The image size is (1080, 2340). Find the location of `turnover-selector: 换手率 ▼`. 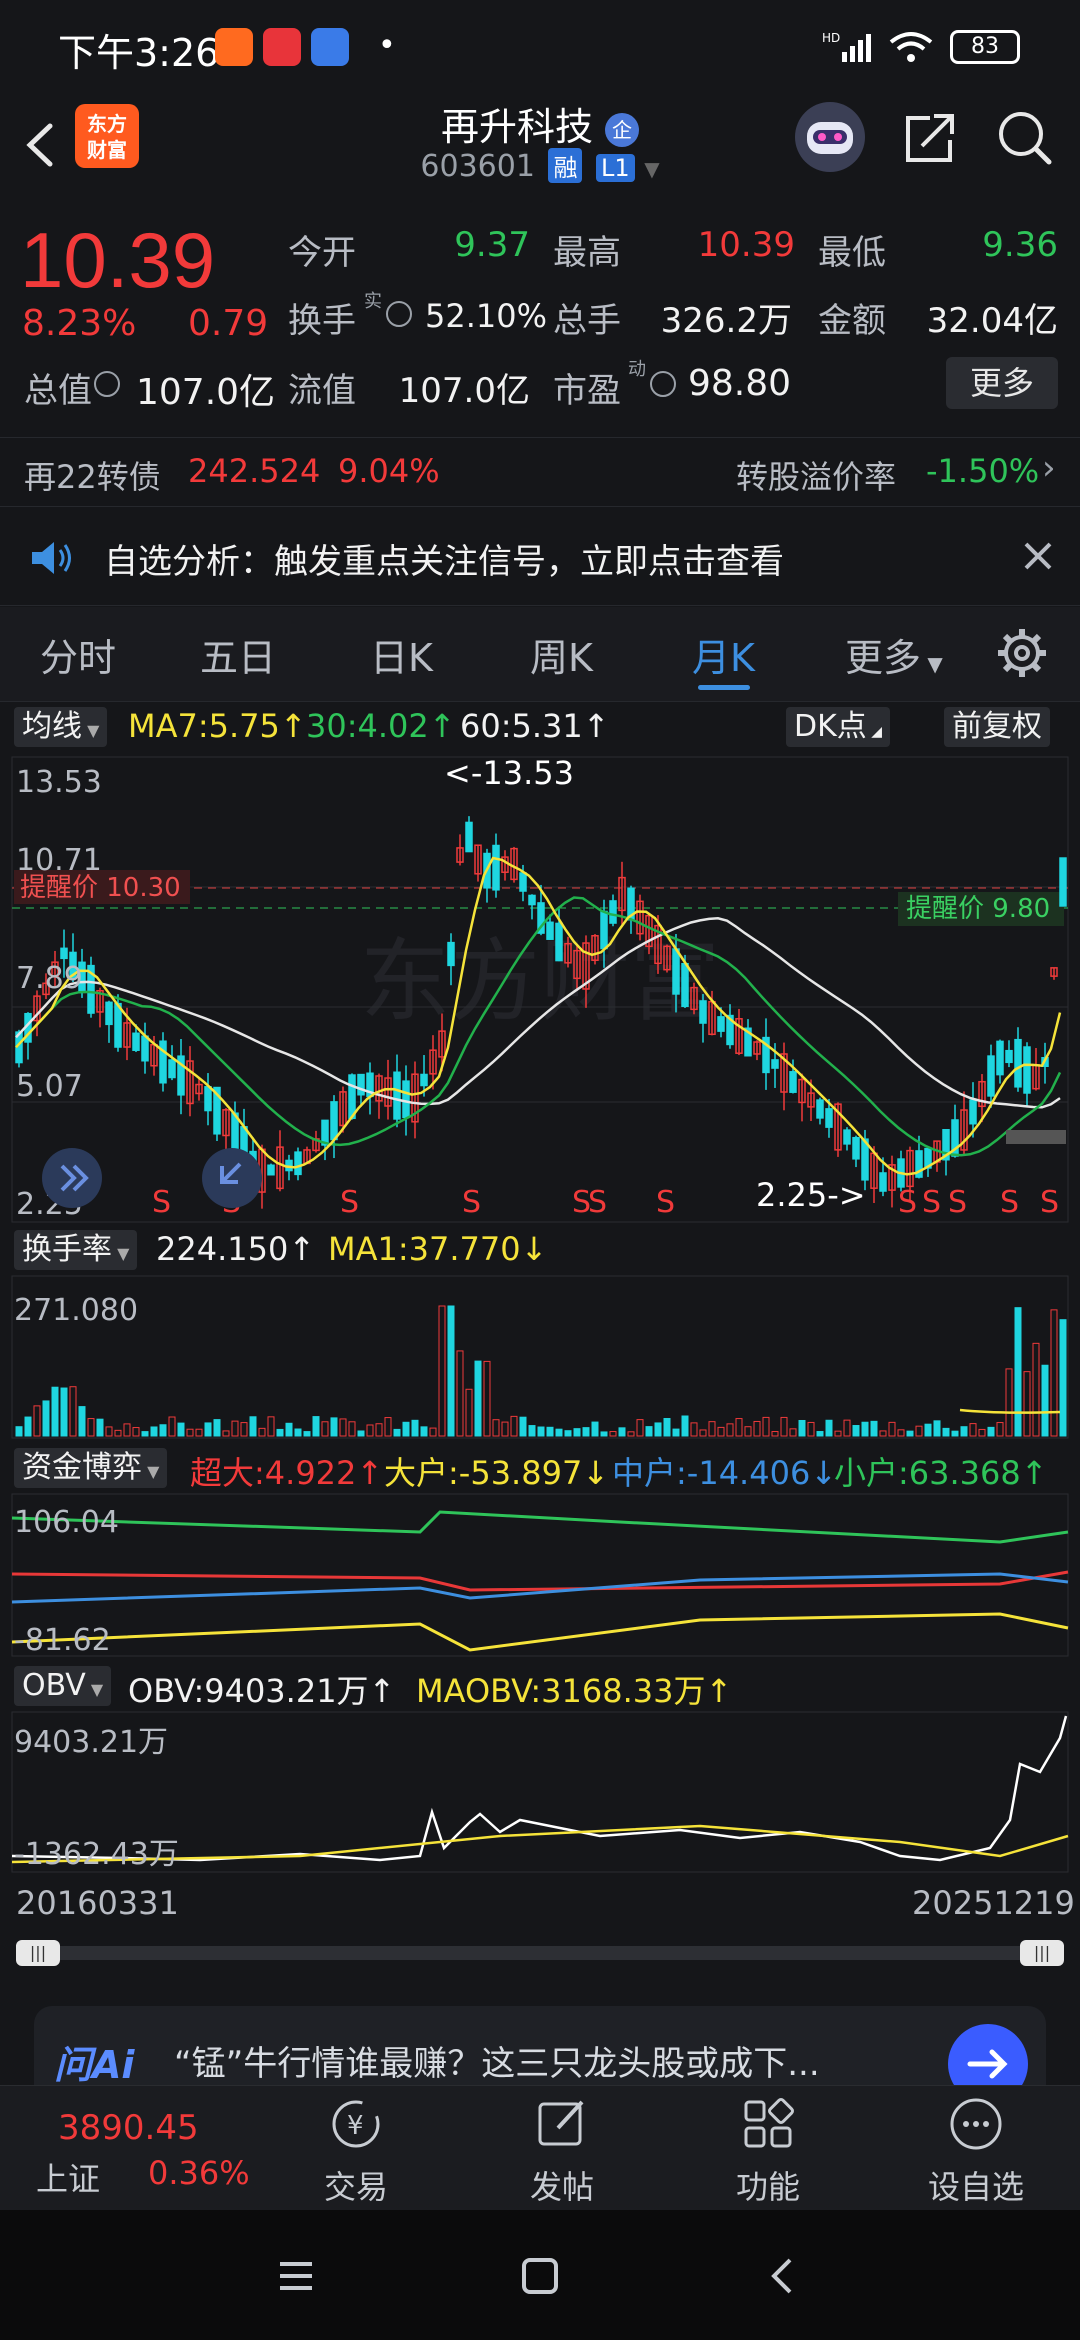

turnover-selector: 换手率 ▼ is located at coordinates (76, 1250).